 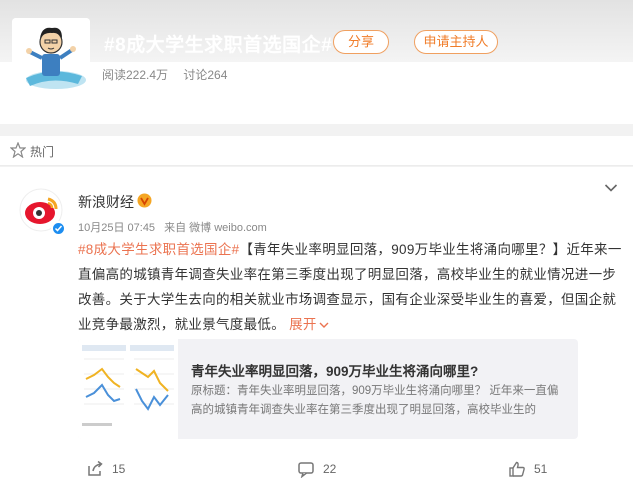 What do you see at coordinates (517, 469) in the screenshot?
I see `thumbs-up-icon` at bounding box center [517, 469].